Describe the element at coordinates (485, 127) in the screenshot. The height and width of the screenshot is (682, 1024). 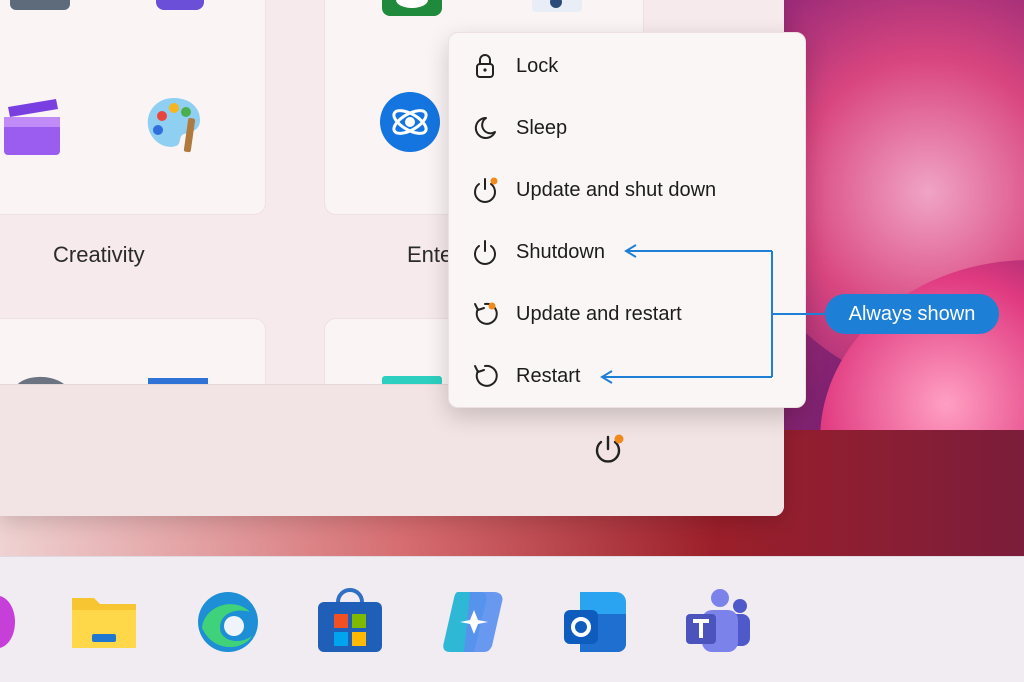
I see `moon-icon` at that location.